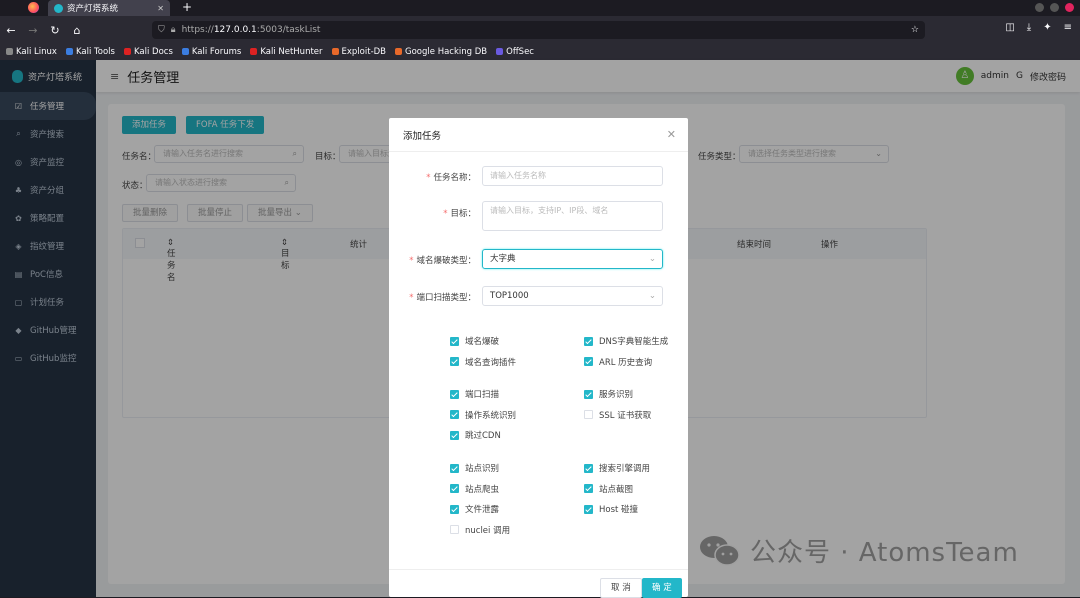 This screenshot has width=1080, height=598. What do you see at coordinates (482, 469) in the screenshot?
I see `option-label: 站点识别` at bounding box center [482, 469].